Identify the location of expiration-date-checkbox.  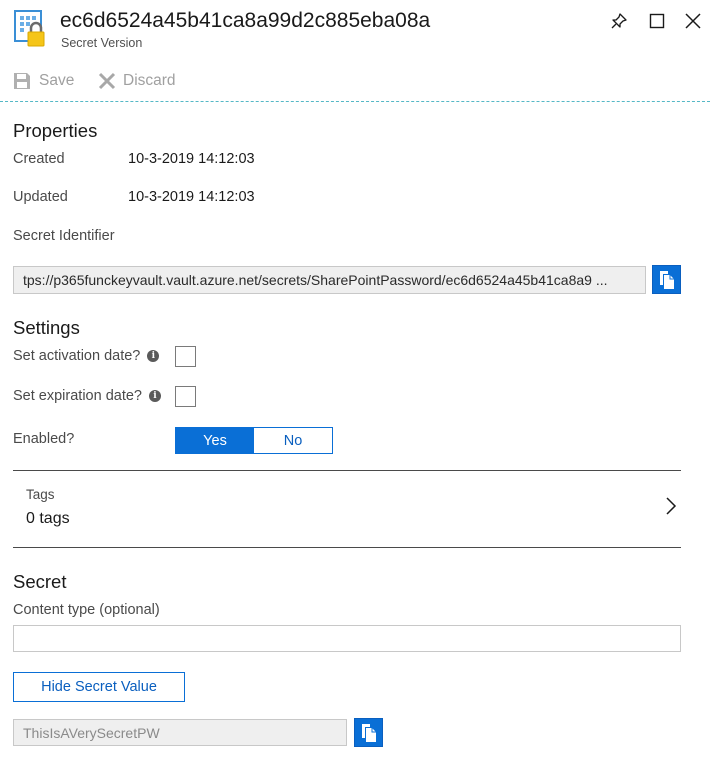
(185, 396).